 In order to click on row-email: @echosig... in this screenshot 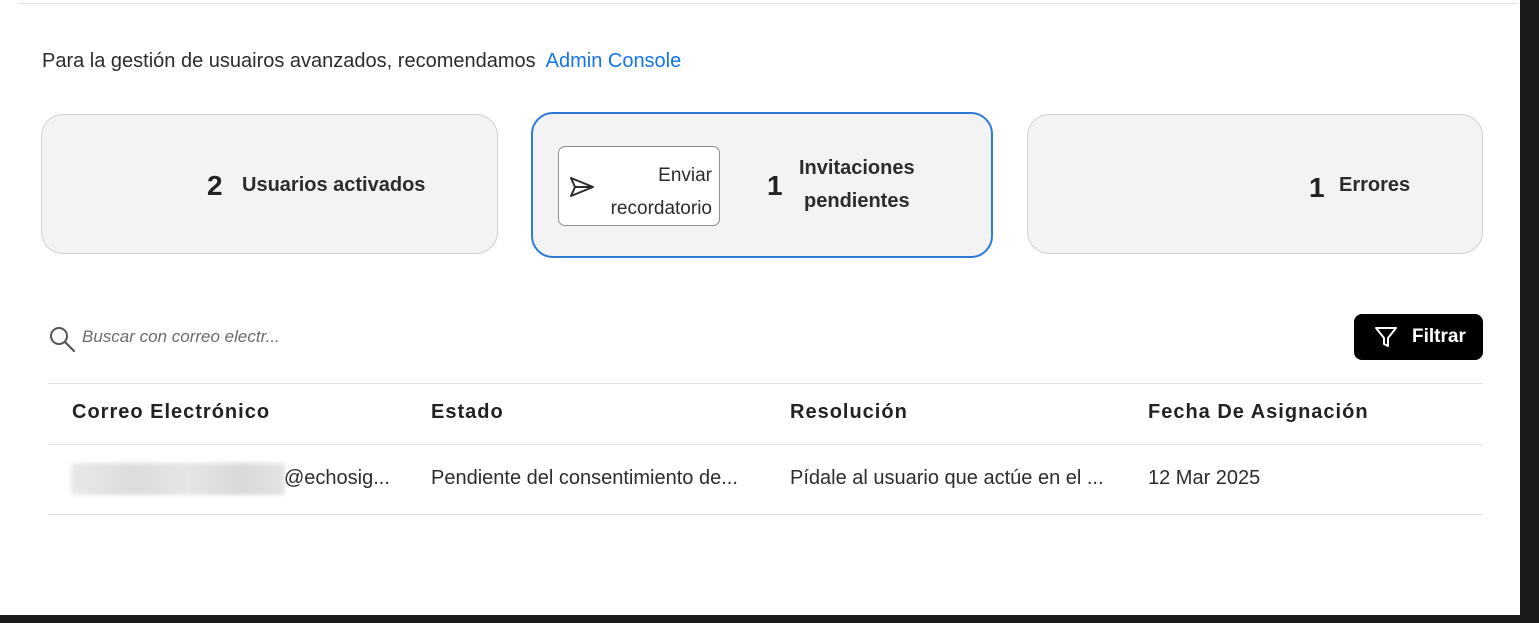, I will do `click(337, 478)`.